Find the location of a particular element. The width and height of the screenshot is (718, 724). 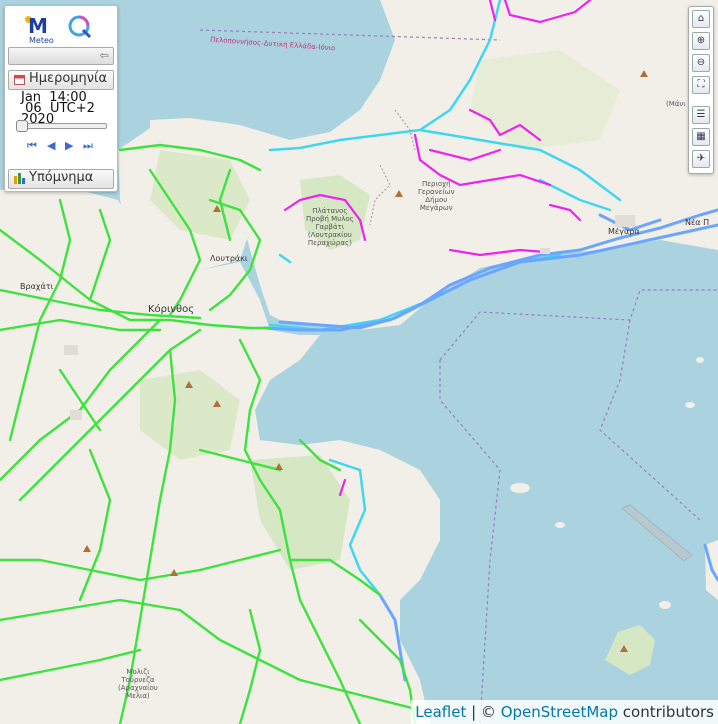

attribution-suffix: contributors is located at coordinates (666, 712).